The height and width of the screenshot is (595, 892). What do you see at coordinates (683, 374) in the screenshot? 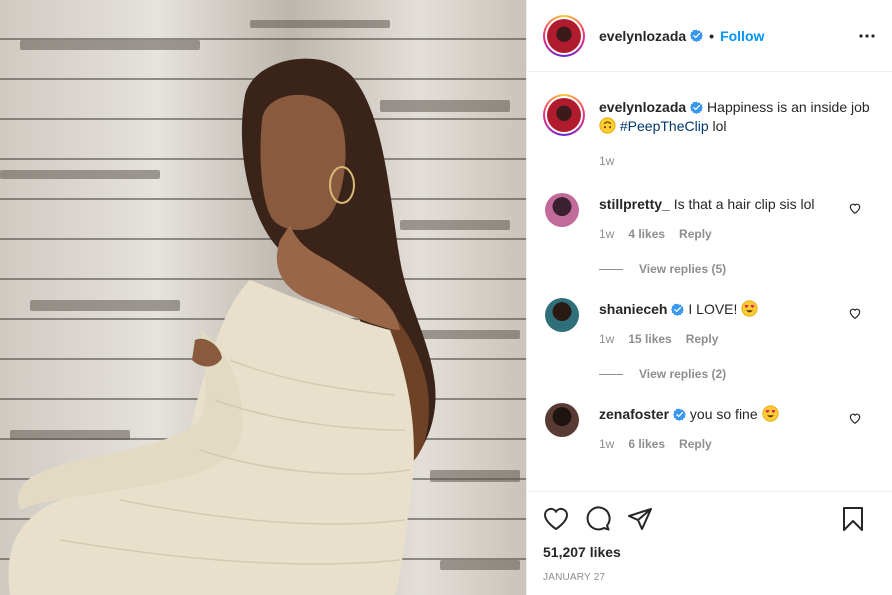
I see `view-replies-label: View replies (2)` at bounding box center [683, 374].